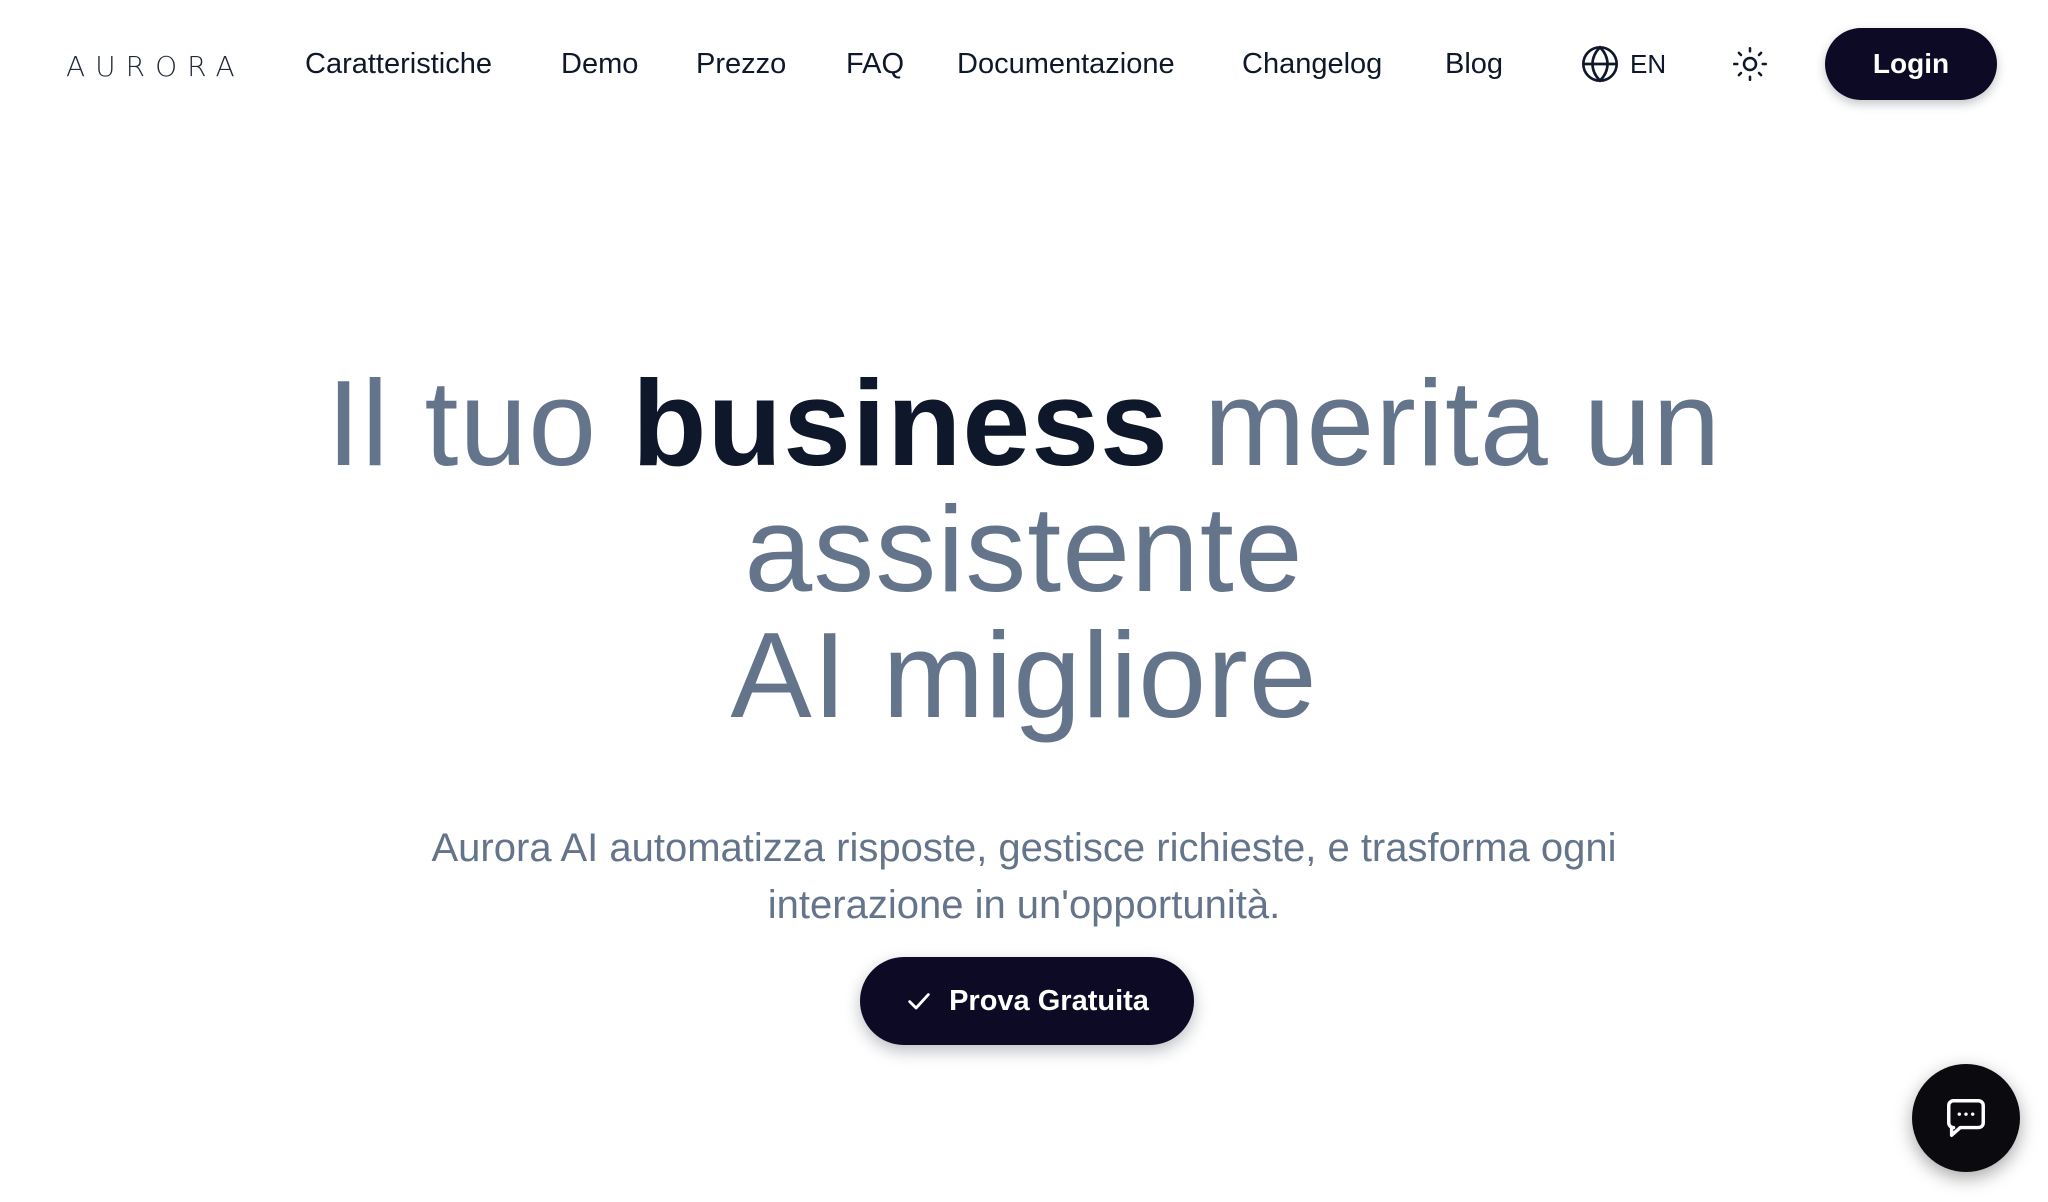 The image size is (2048, 1202). What do you see at coordinates (1911, 64) in the screenshot?
I see `login-button: Login` at bounding box center [1911, 64].